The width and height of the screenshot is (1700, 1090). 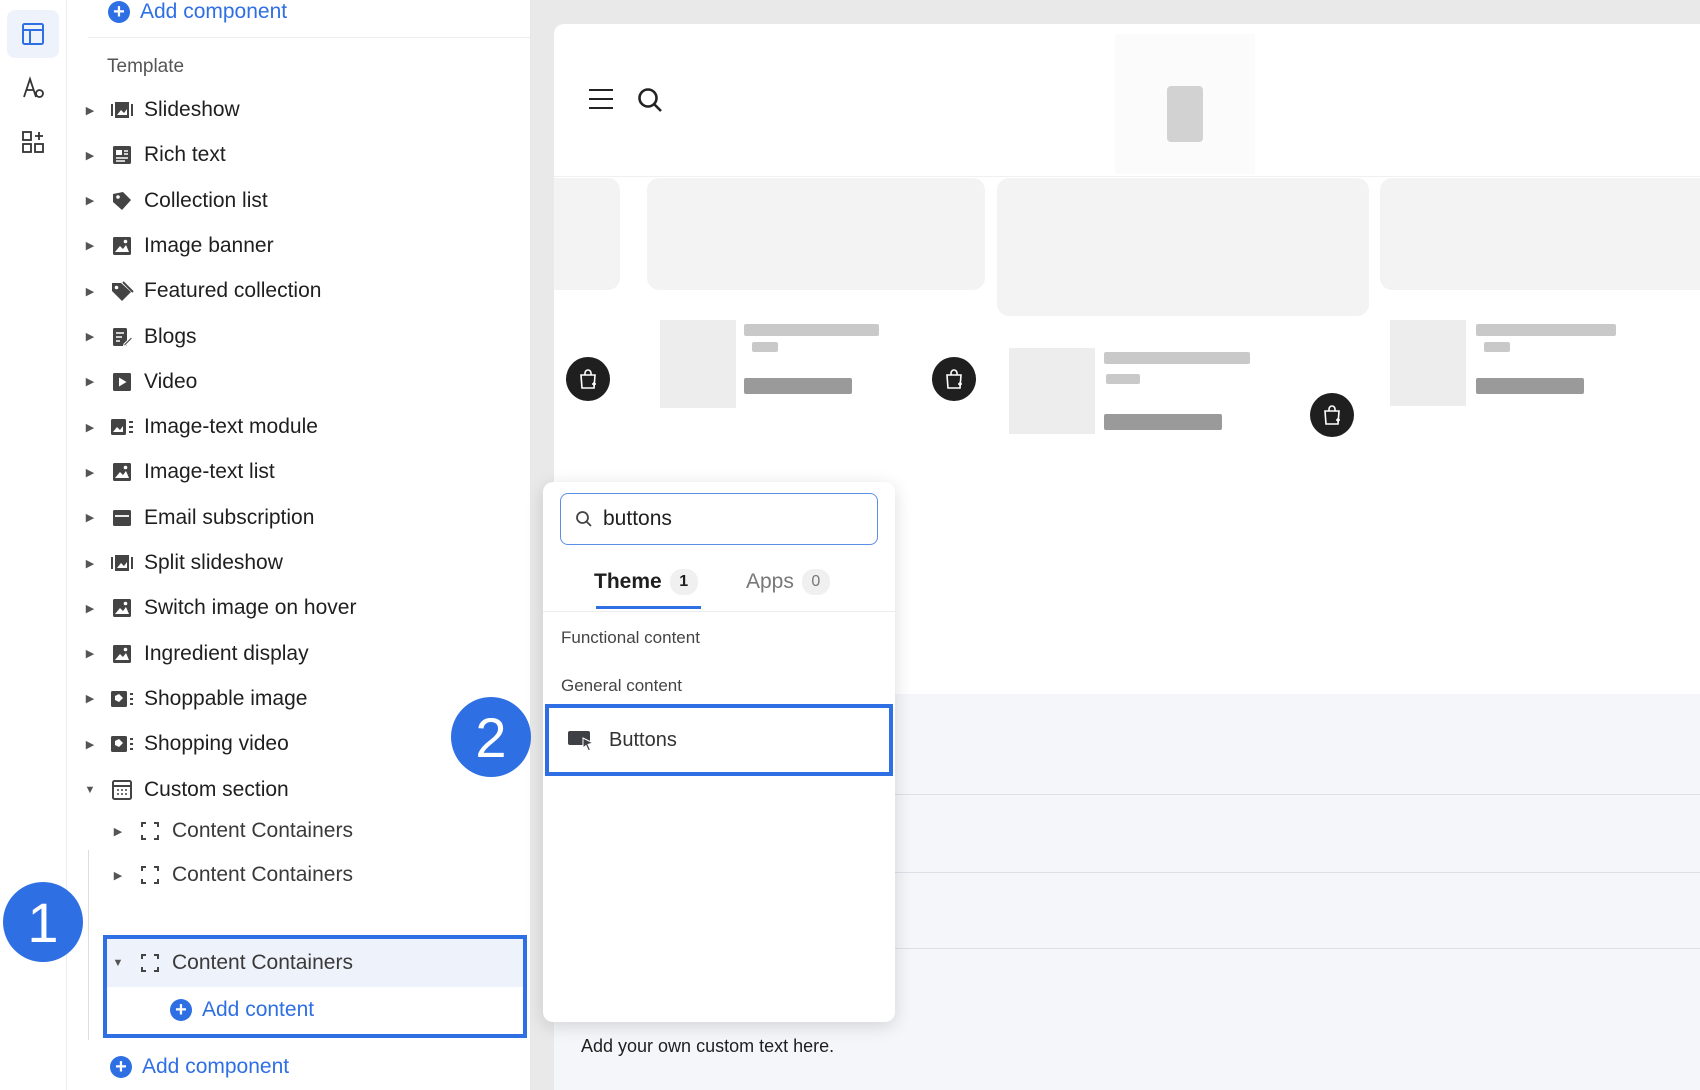 What do you see at coordinates (309, 37) in the screenshot?
I see `divider` at bounding box center [309, 37].